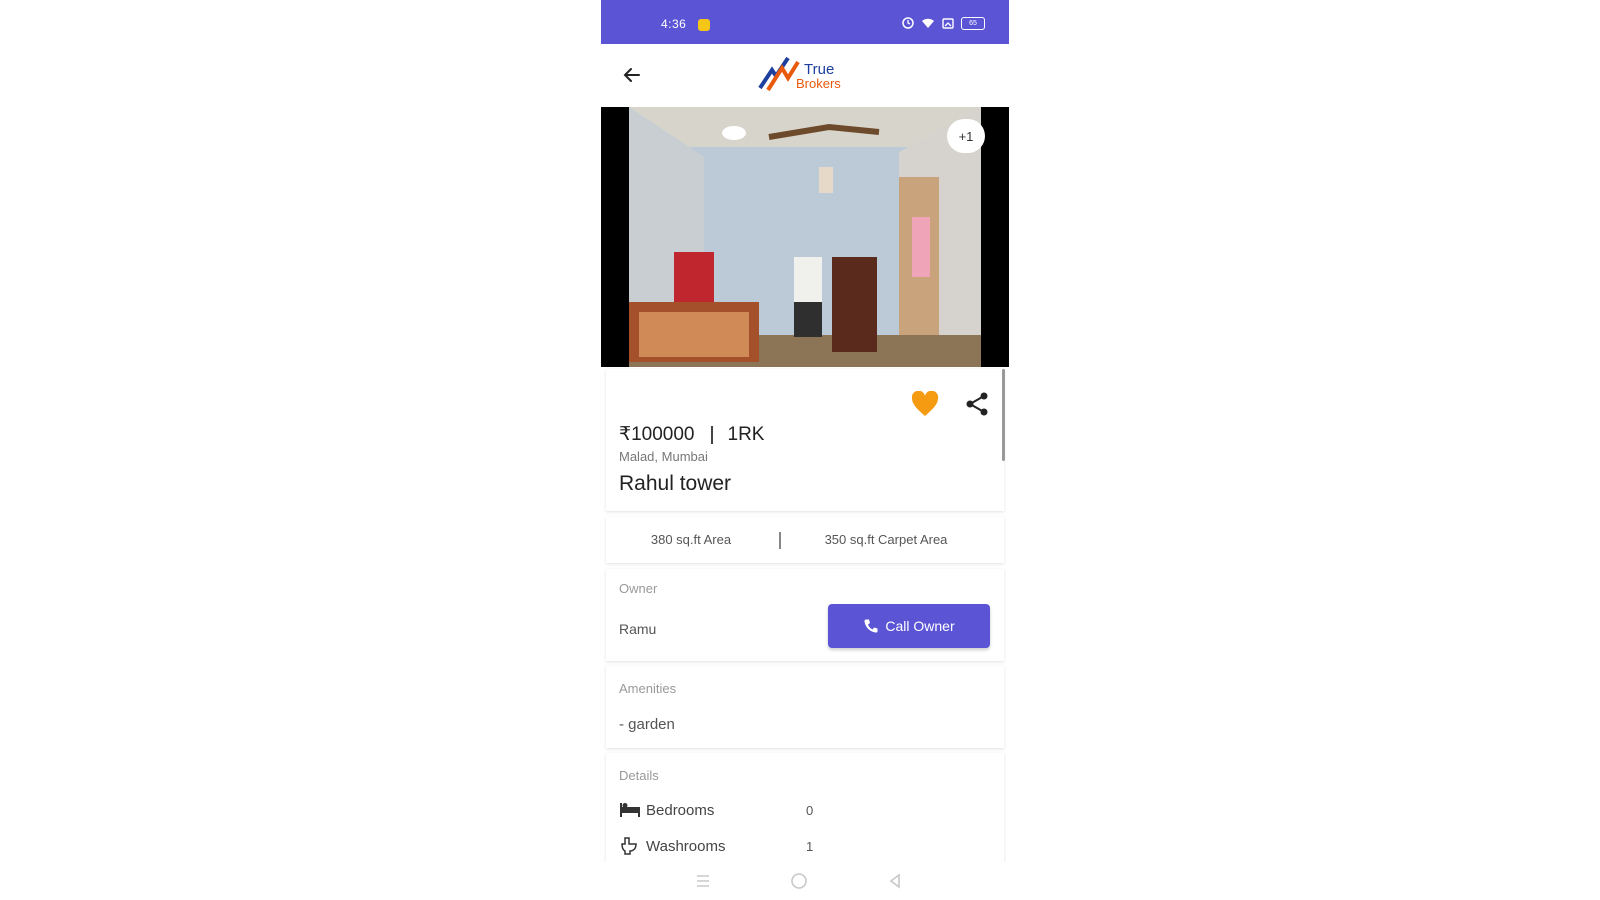 Image resolution: width=1600 pixels, height=900 pixels. Describe the element at coordinates (1003, 415) in the screenshot. I see `scrollbar` at that location.